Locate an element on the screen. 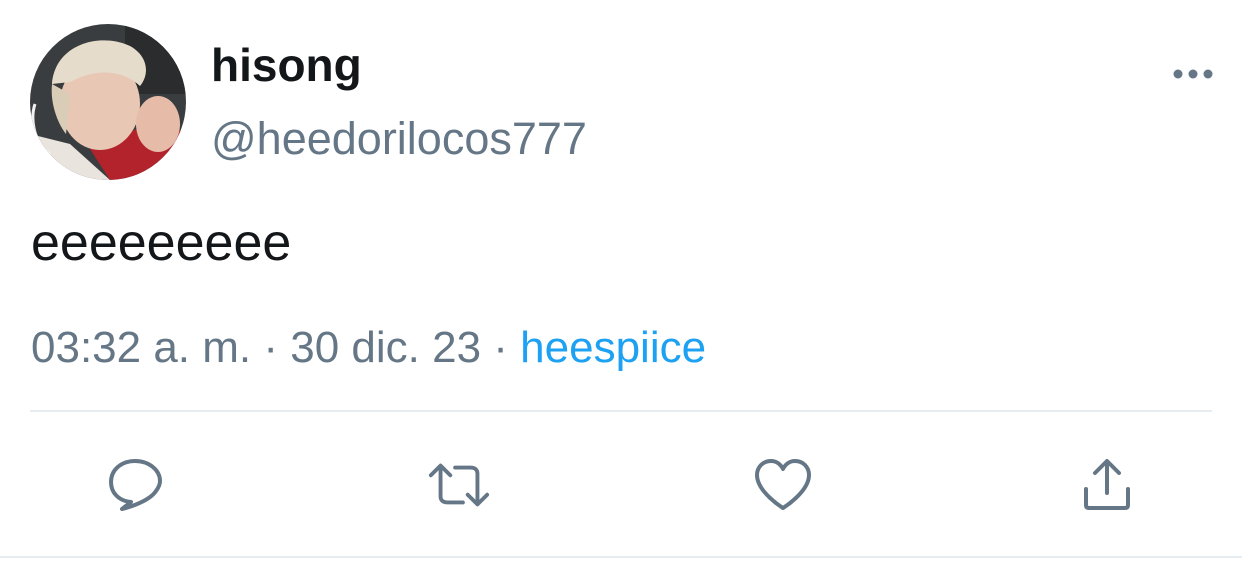  speech-bubble-icon is located at coordinates (135, 485).